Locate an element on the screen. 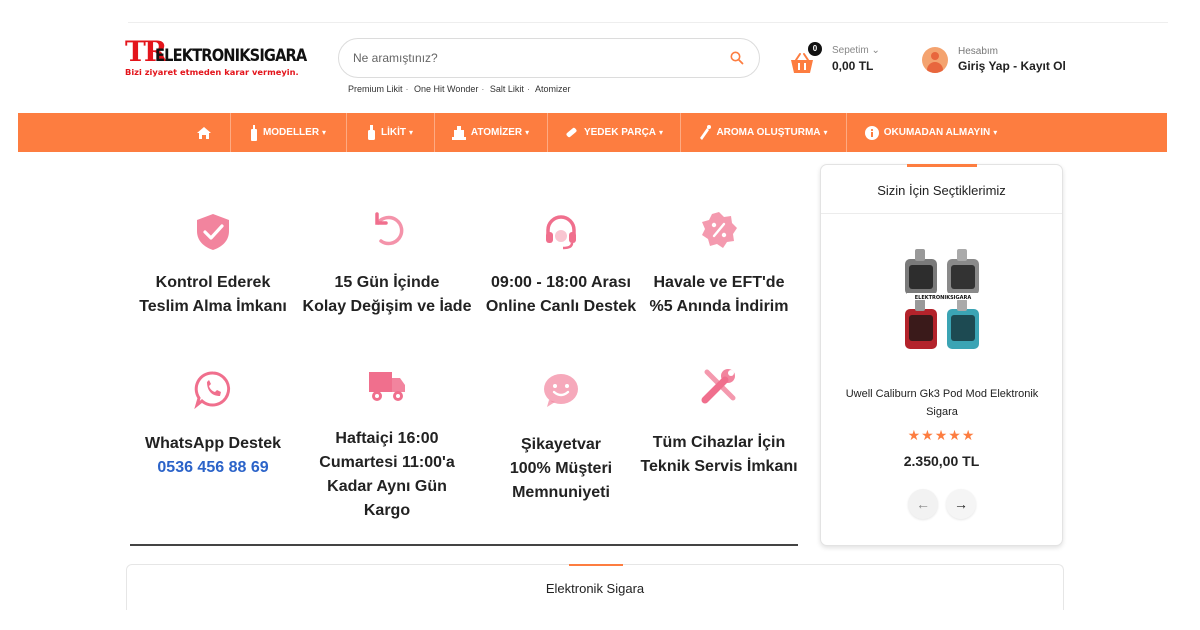 This screenshot has height=630, width=1200. cart-button: 0 Sepetim ⌄ 0,00 TL is located at coordinates (838, 59).